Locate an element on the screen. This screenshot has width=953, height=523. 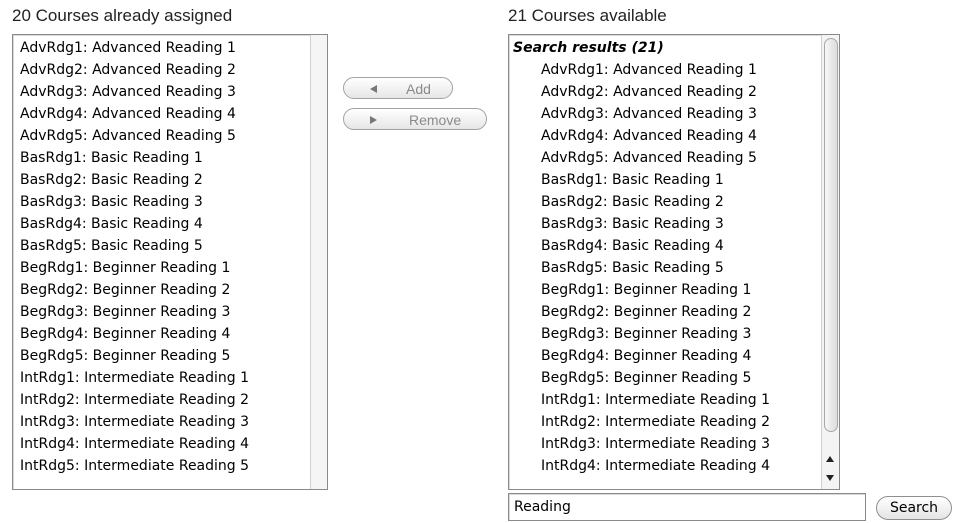
available-course-option: BegRdg2: Beginner Reading 2 is located at coordinates (646, 312).